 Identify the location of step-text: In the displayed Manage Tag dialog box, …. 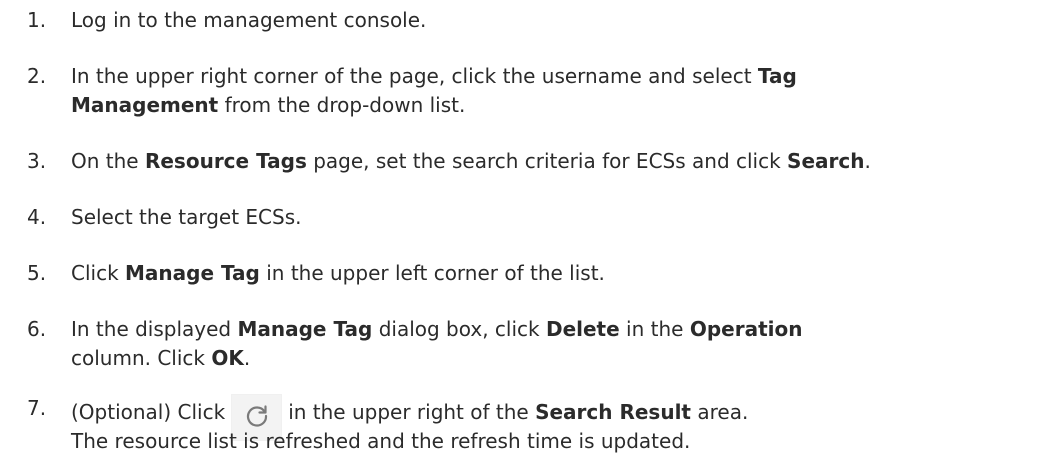
(437, 343).